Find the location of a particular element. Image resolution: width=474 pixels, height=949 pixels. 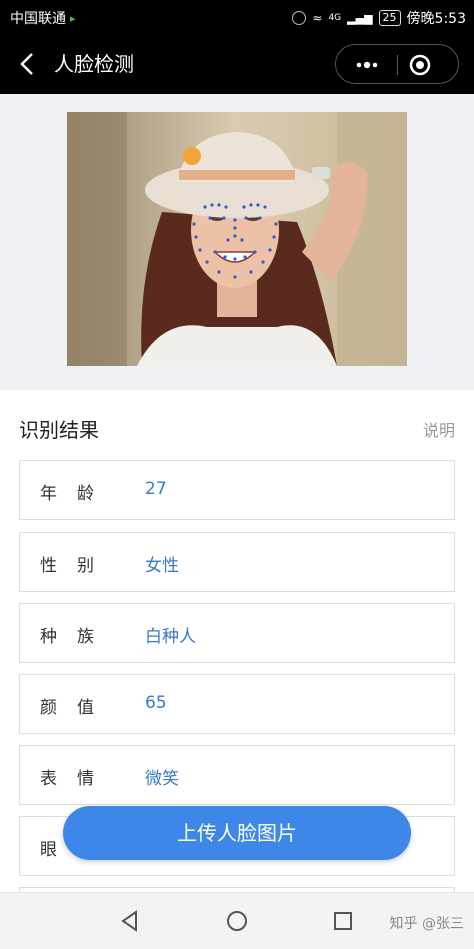

mini-program-capsule is located at coordinates (397, 64).